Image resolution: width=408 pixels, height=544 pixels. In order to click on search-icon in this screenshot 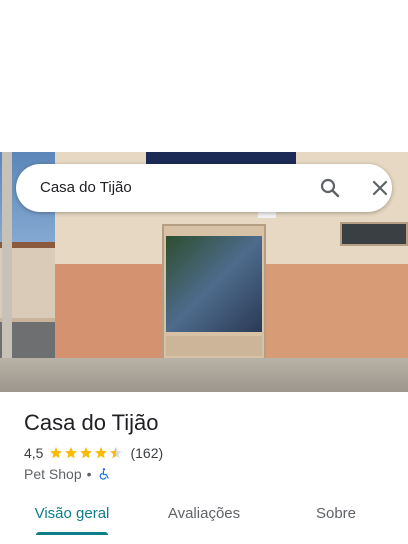, I will do `click(330, 188)`.